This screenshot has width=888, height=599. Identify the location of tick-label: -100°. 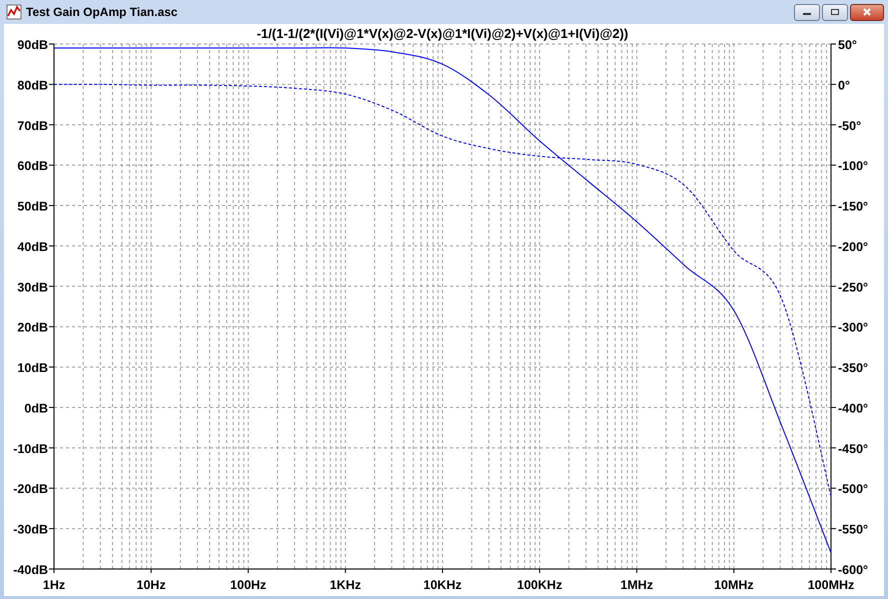
(853, 166).